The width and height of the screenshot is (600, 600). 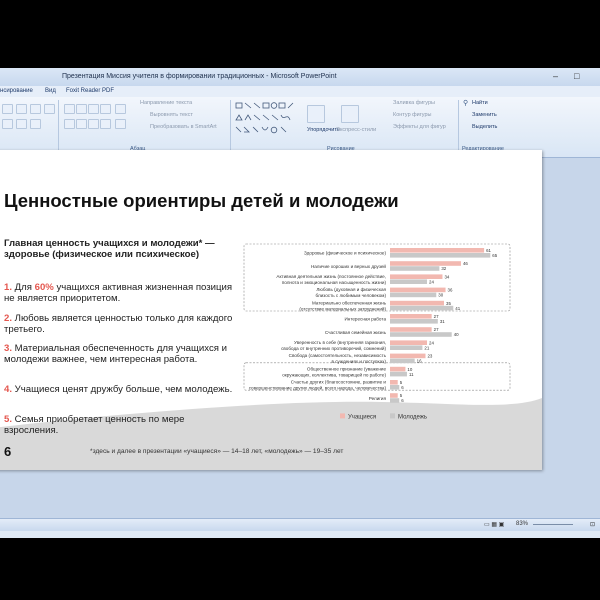 What do you see at coordinates (93, 124) in the screenshot?
I see `align-right-button` at bounding box center [93, 124].